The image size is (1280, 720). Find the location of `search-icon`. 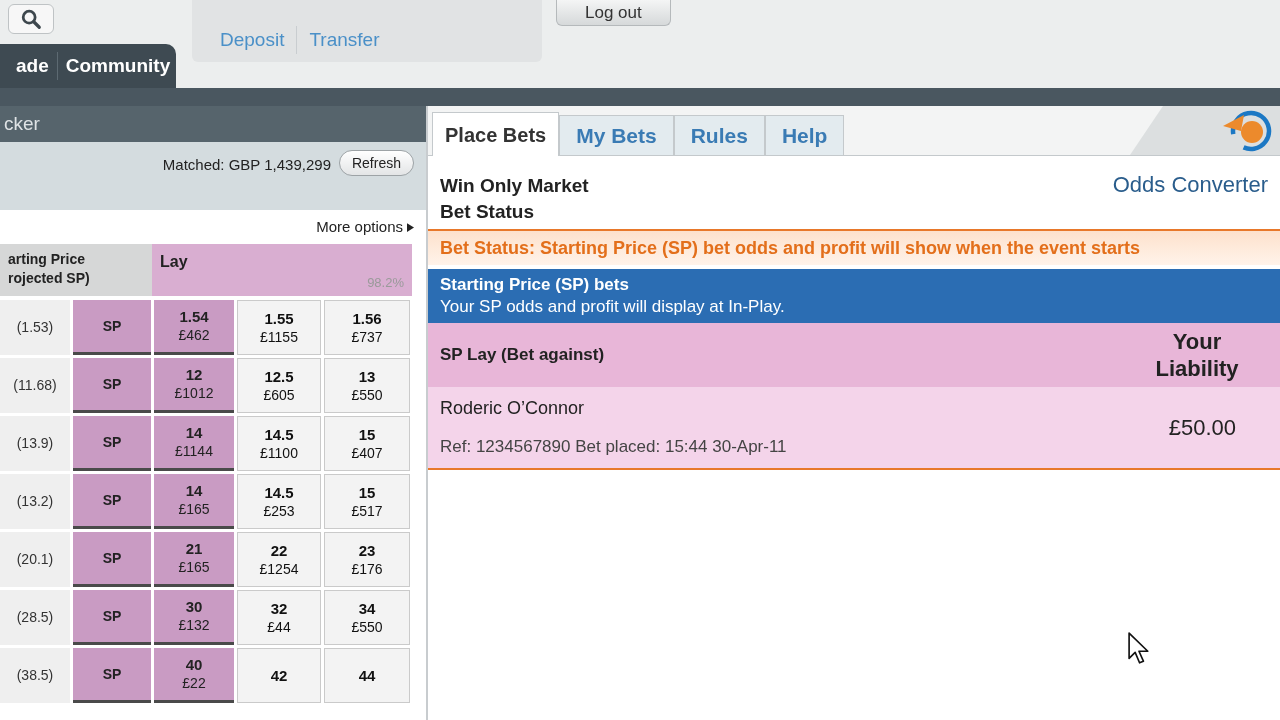

search-icon is located at coordinates (31, 19).